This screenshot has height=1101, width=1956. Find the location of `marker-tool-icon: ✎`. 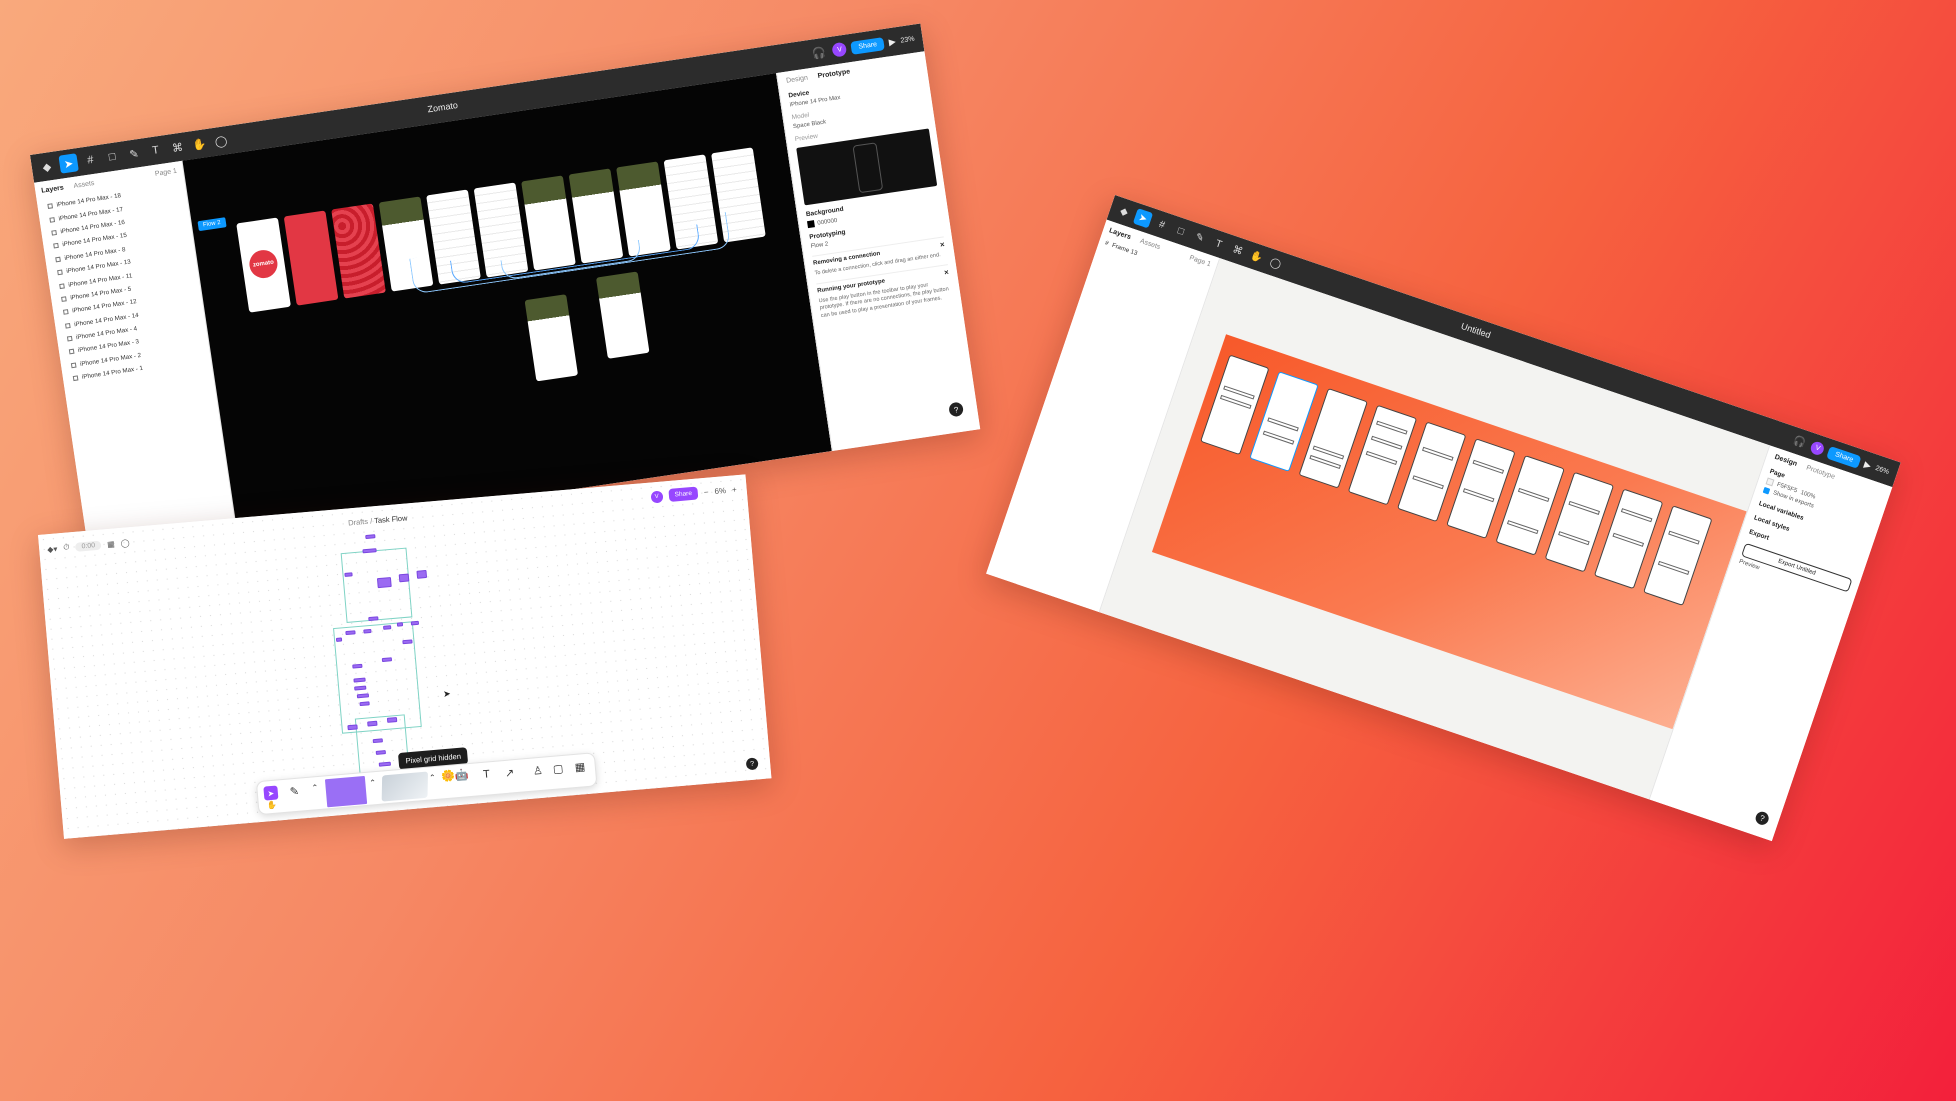

marker-tool-icon: ✎ is located at coordinates (294, 792).